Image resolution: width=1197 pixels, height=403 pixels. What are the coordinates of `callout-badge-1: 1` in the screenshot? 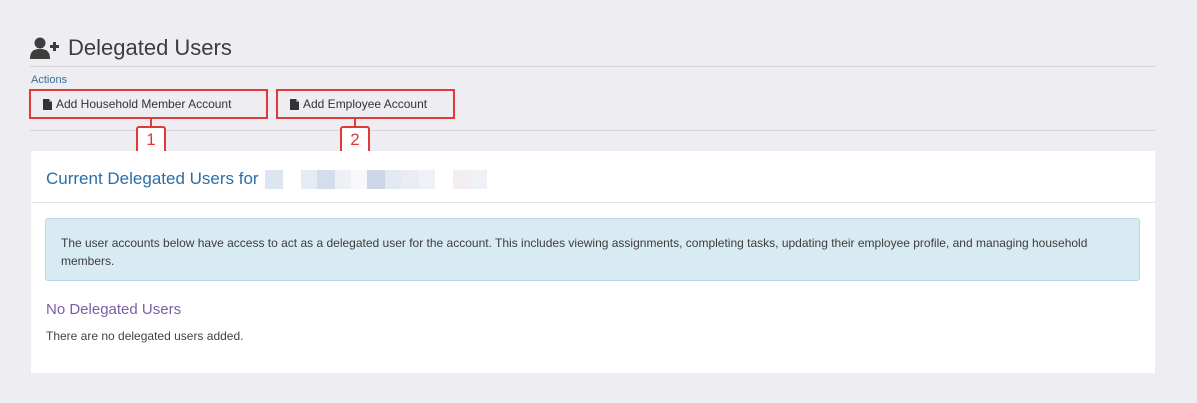 It's located at (151, 140).